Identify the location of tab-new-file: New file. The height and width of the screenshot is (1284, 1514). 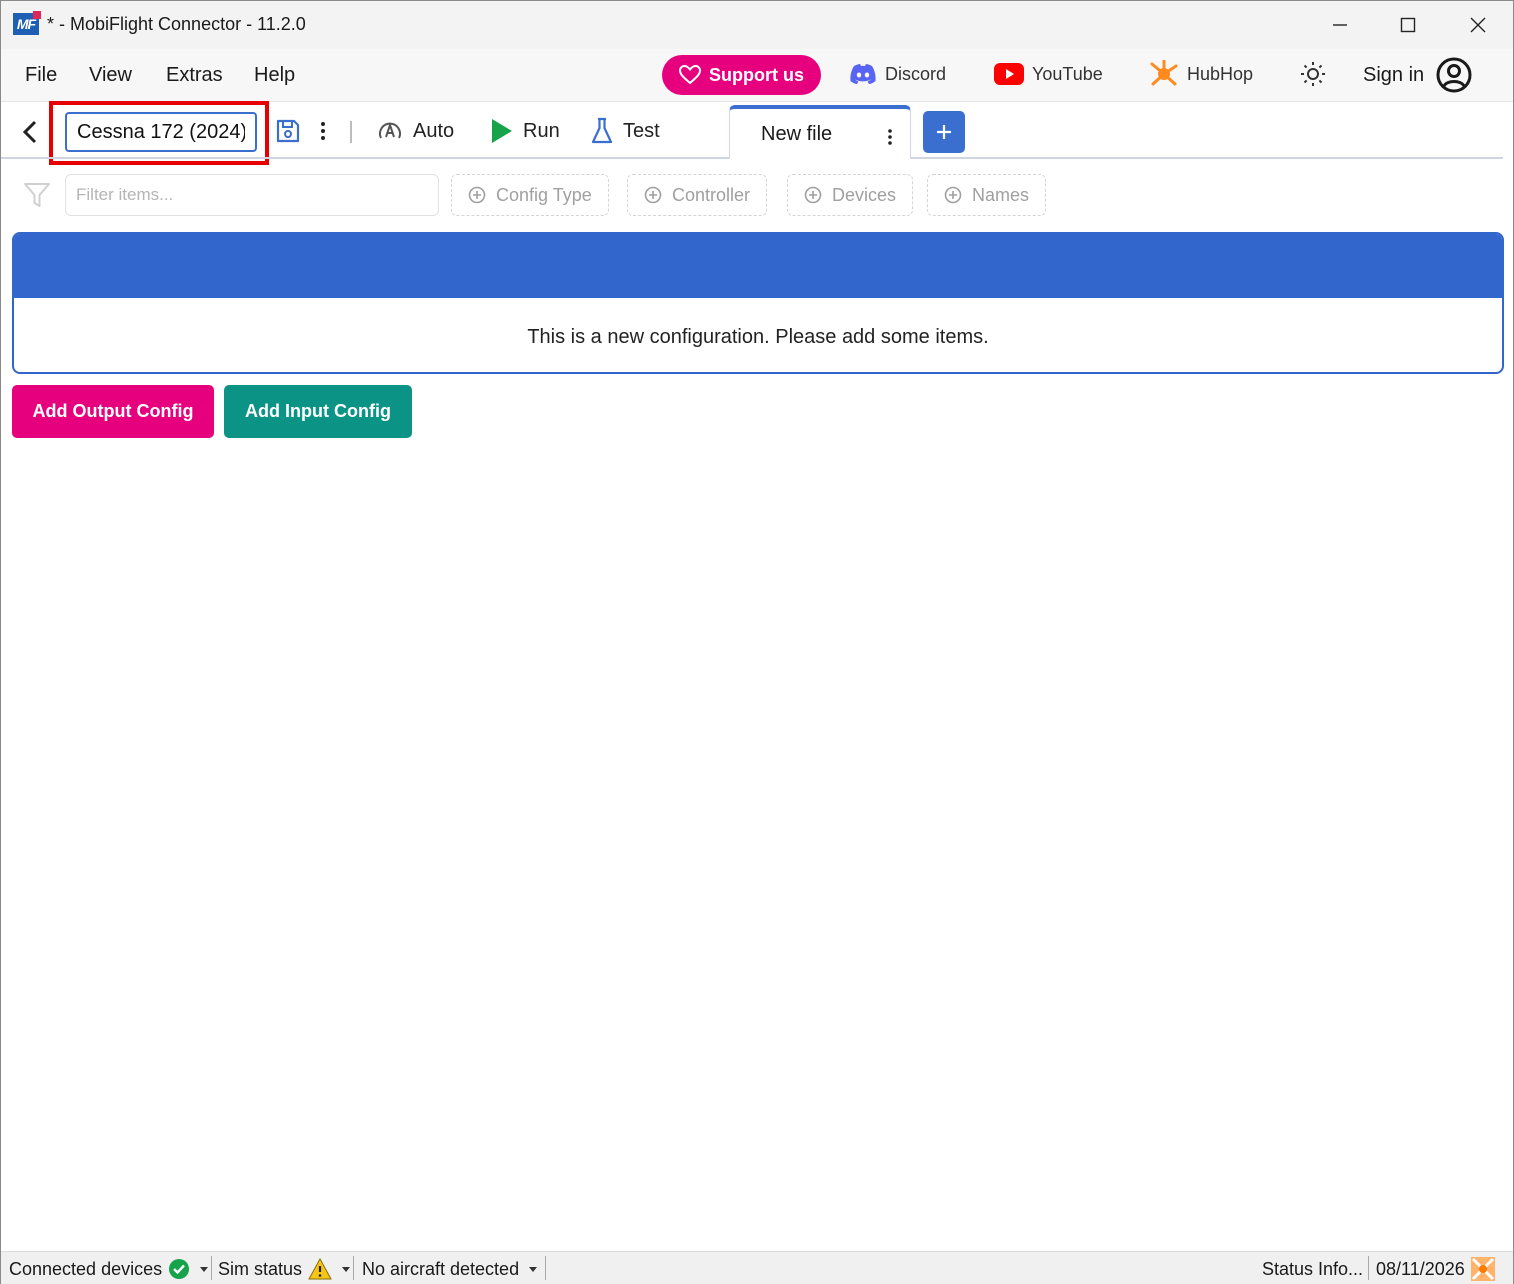
(820, 132).